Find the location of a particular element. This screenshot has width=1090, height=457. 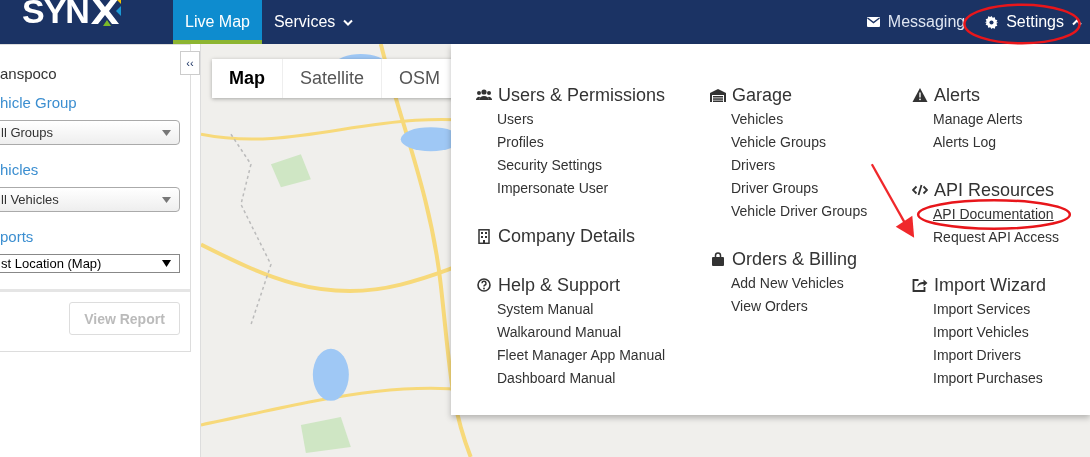

garage-icon is located at coordinates (718, 95).